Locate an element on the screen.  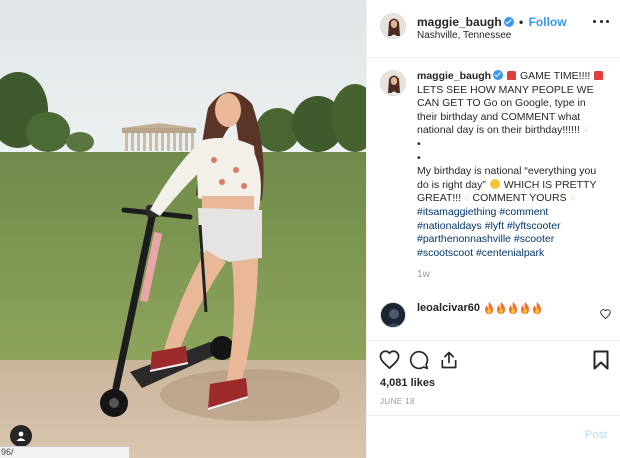
hashtag-link: #scootscoot is located at coordinates (445, 253).